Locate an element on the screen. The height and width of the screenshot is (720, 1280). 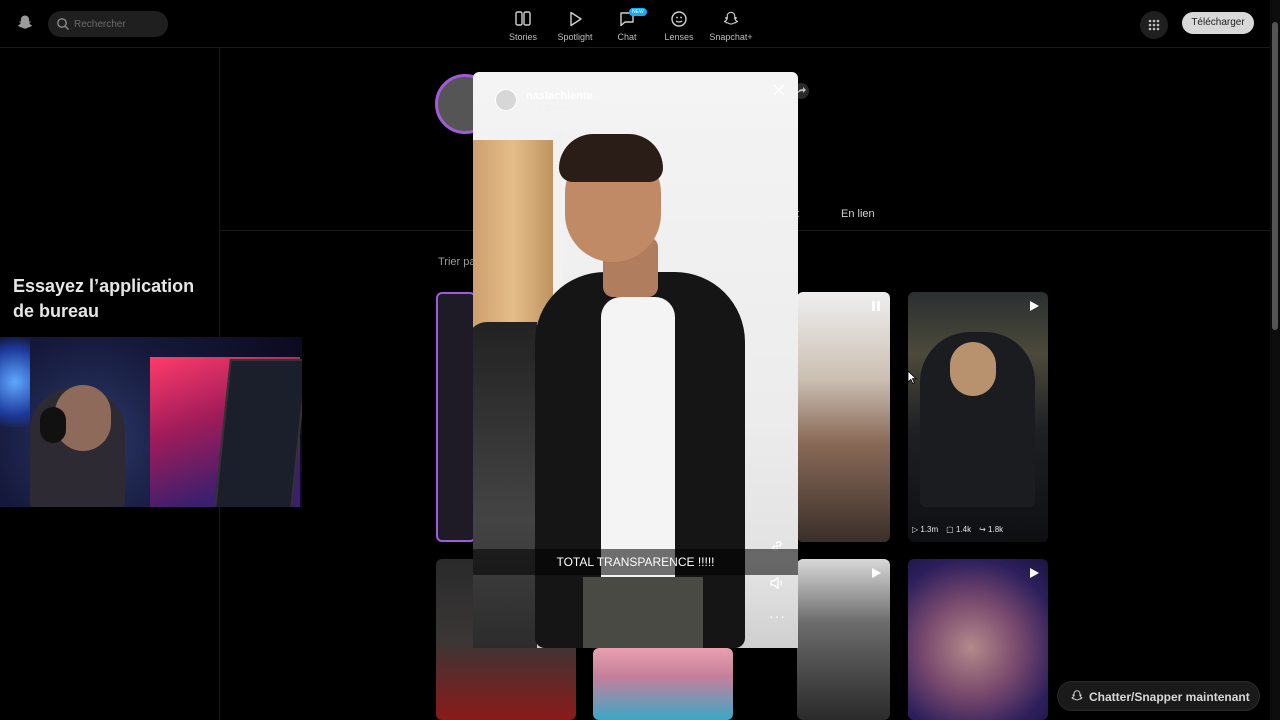
apps-grid-icon is located at coordinates (1154, 25).